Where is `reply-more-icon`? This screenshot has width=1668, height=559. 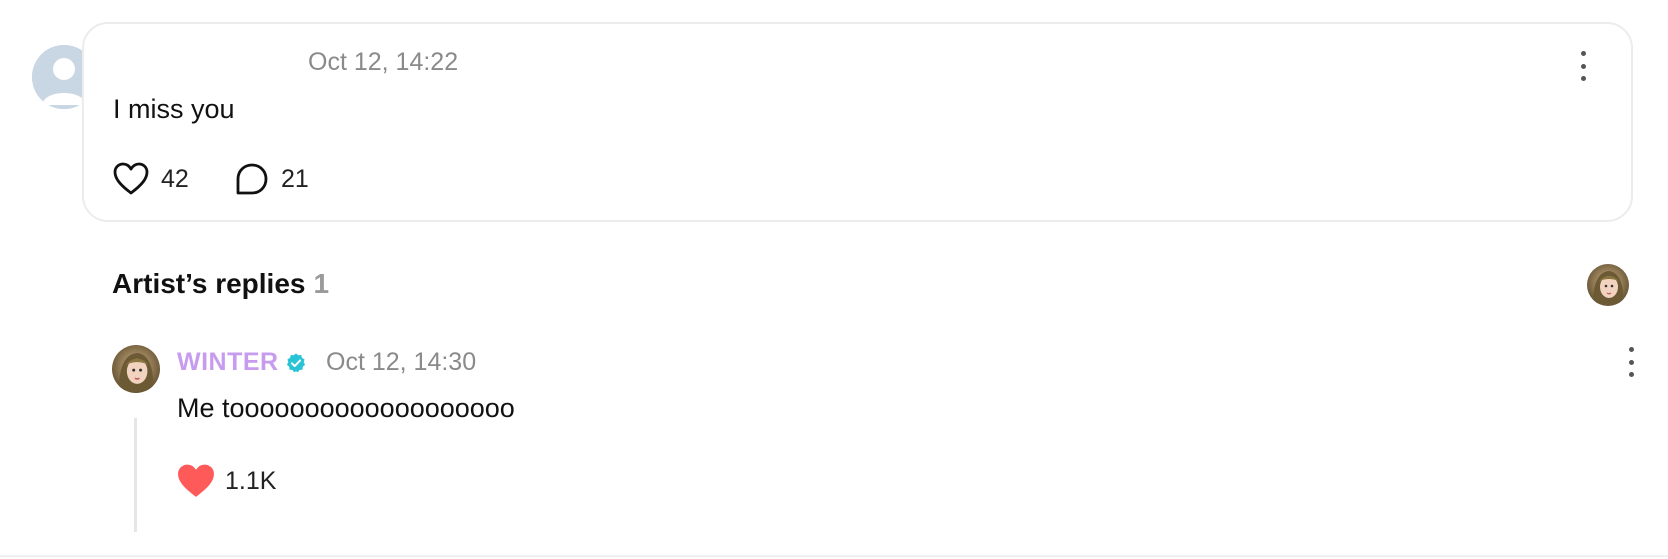
reply-more-icon is located at coordinates (1631, 362).